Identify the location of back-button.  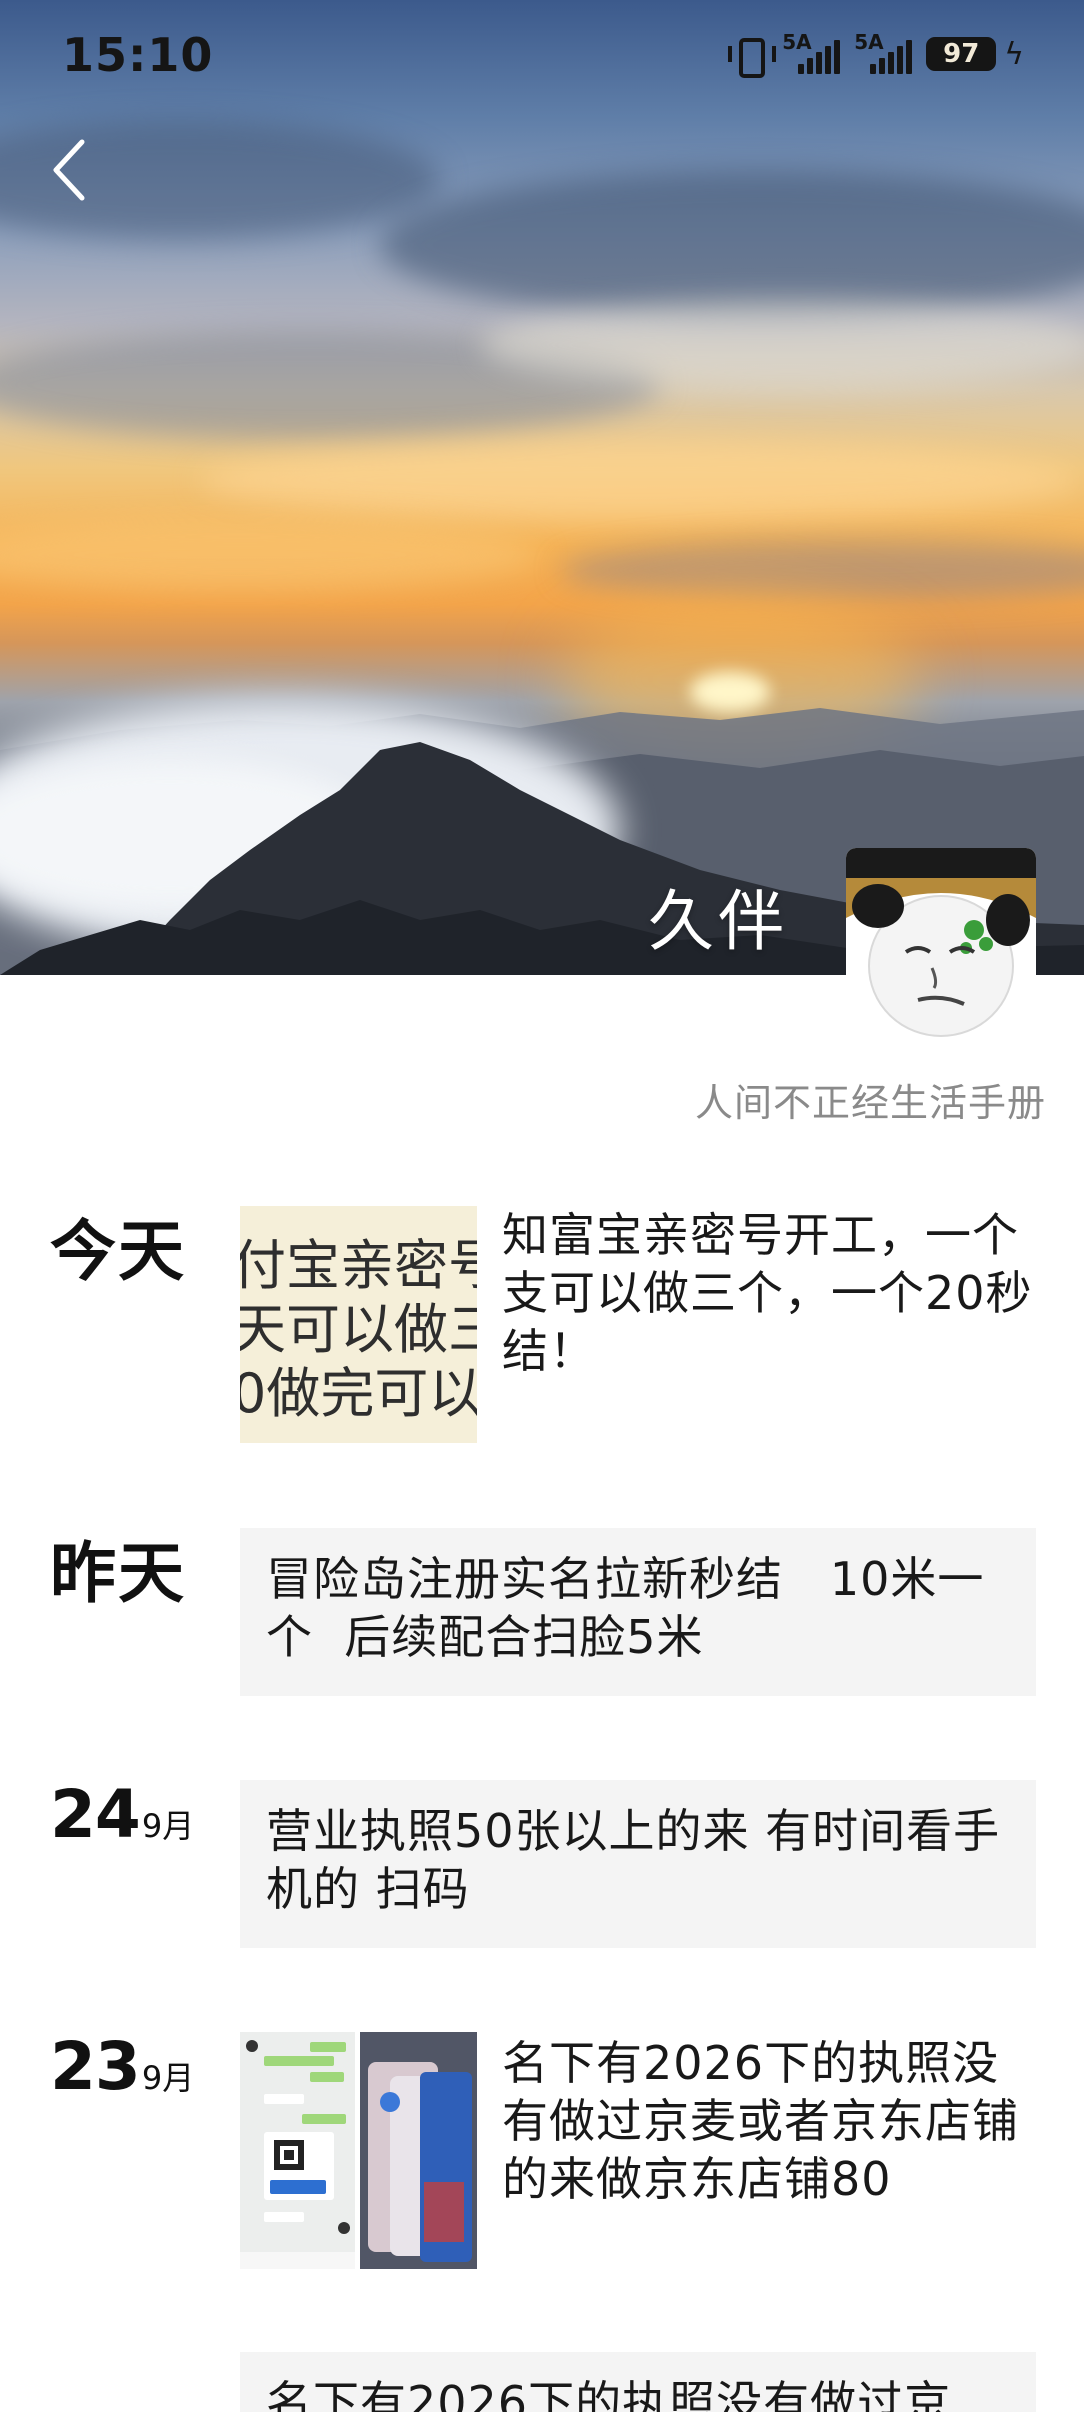
(69, 170).